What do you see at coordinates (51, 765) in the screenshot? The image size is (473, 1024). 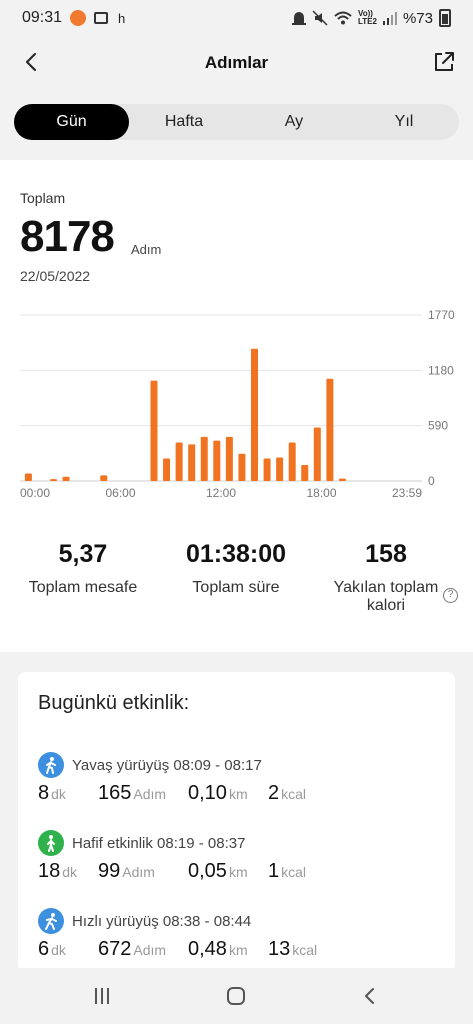 I see `walk-icon` at bounding box center [51, 765].